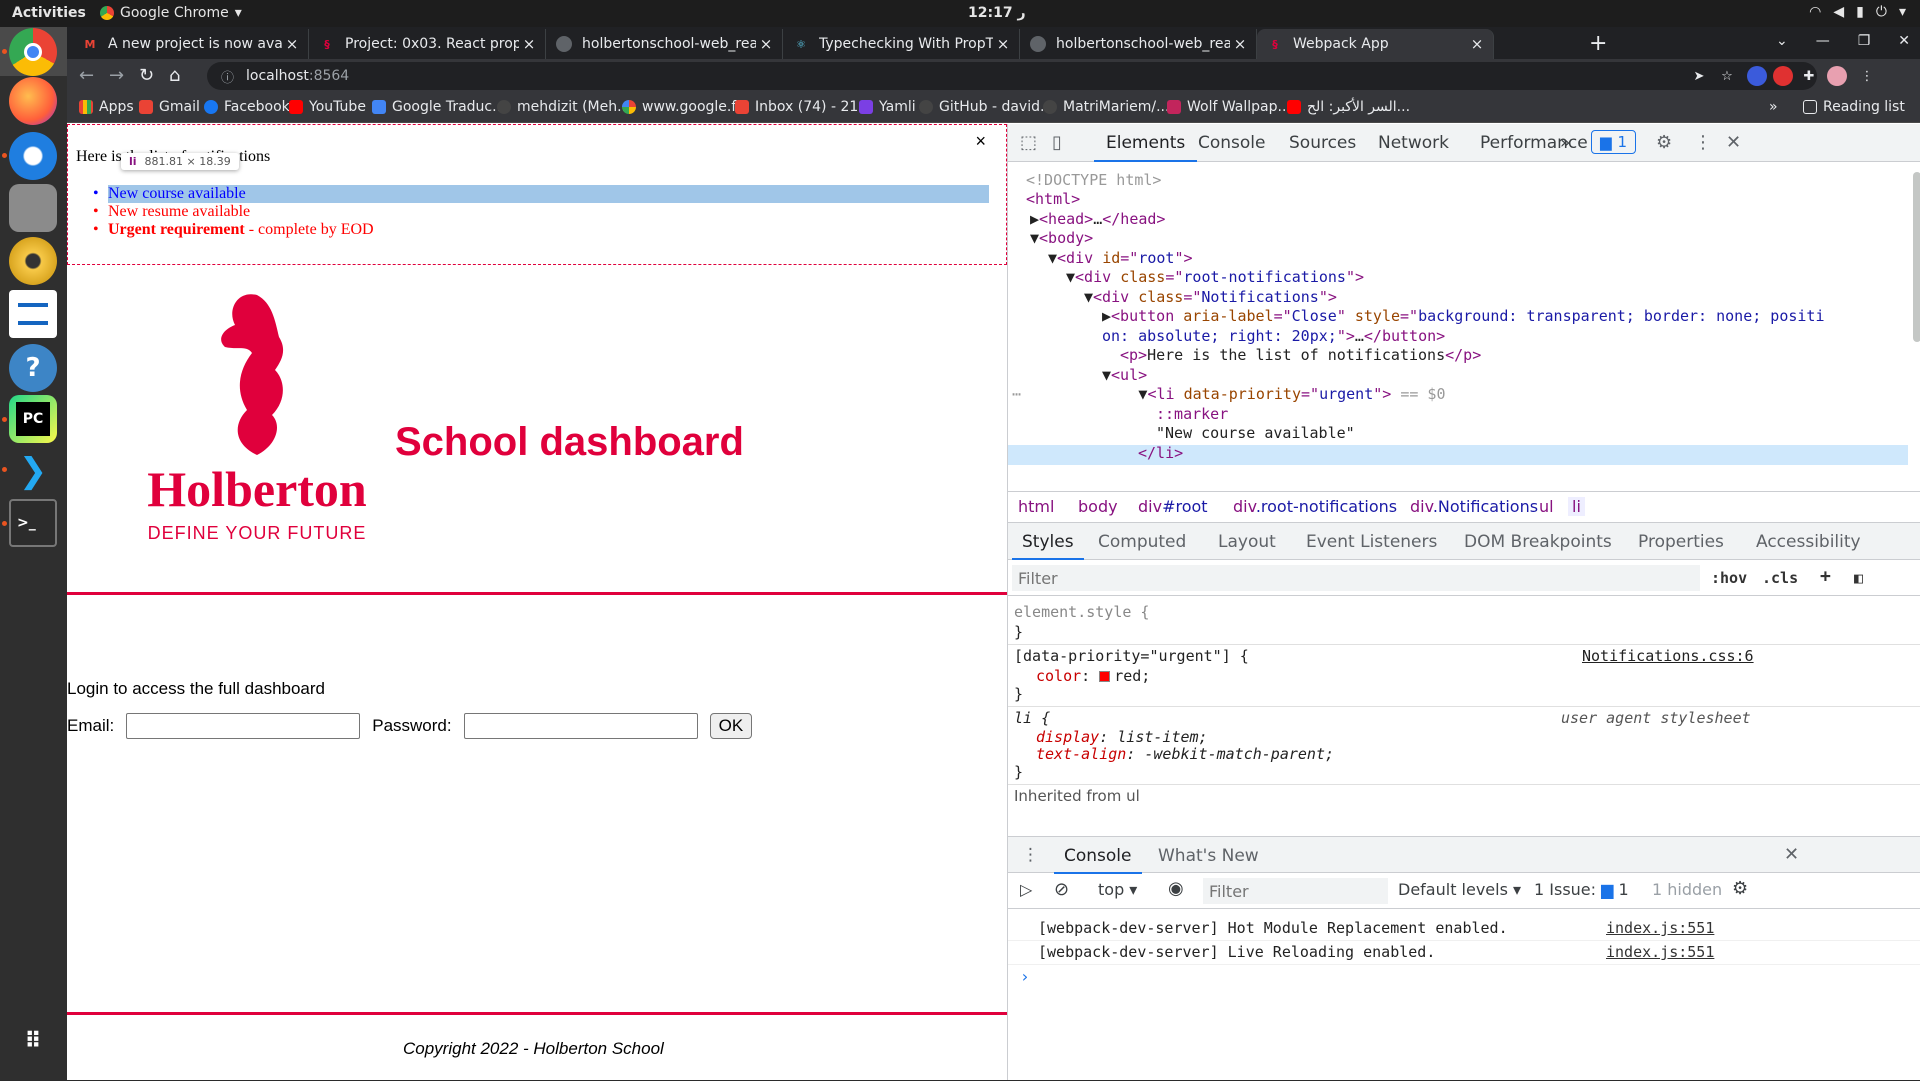 Image resolution: width=1920 pixels, height=1081 pixels. What do you see at coordinates (1061, 889) in the screenshot?
I see `clear-console-icon: ⊘` at bounding box center [1061, 889].